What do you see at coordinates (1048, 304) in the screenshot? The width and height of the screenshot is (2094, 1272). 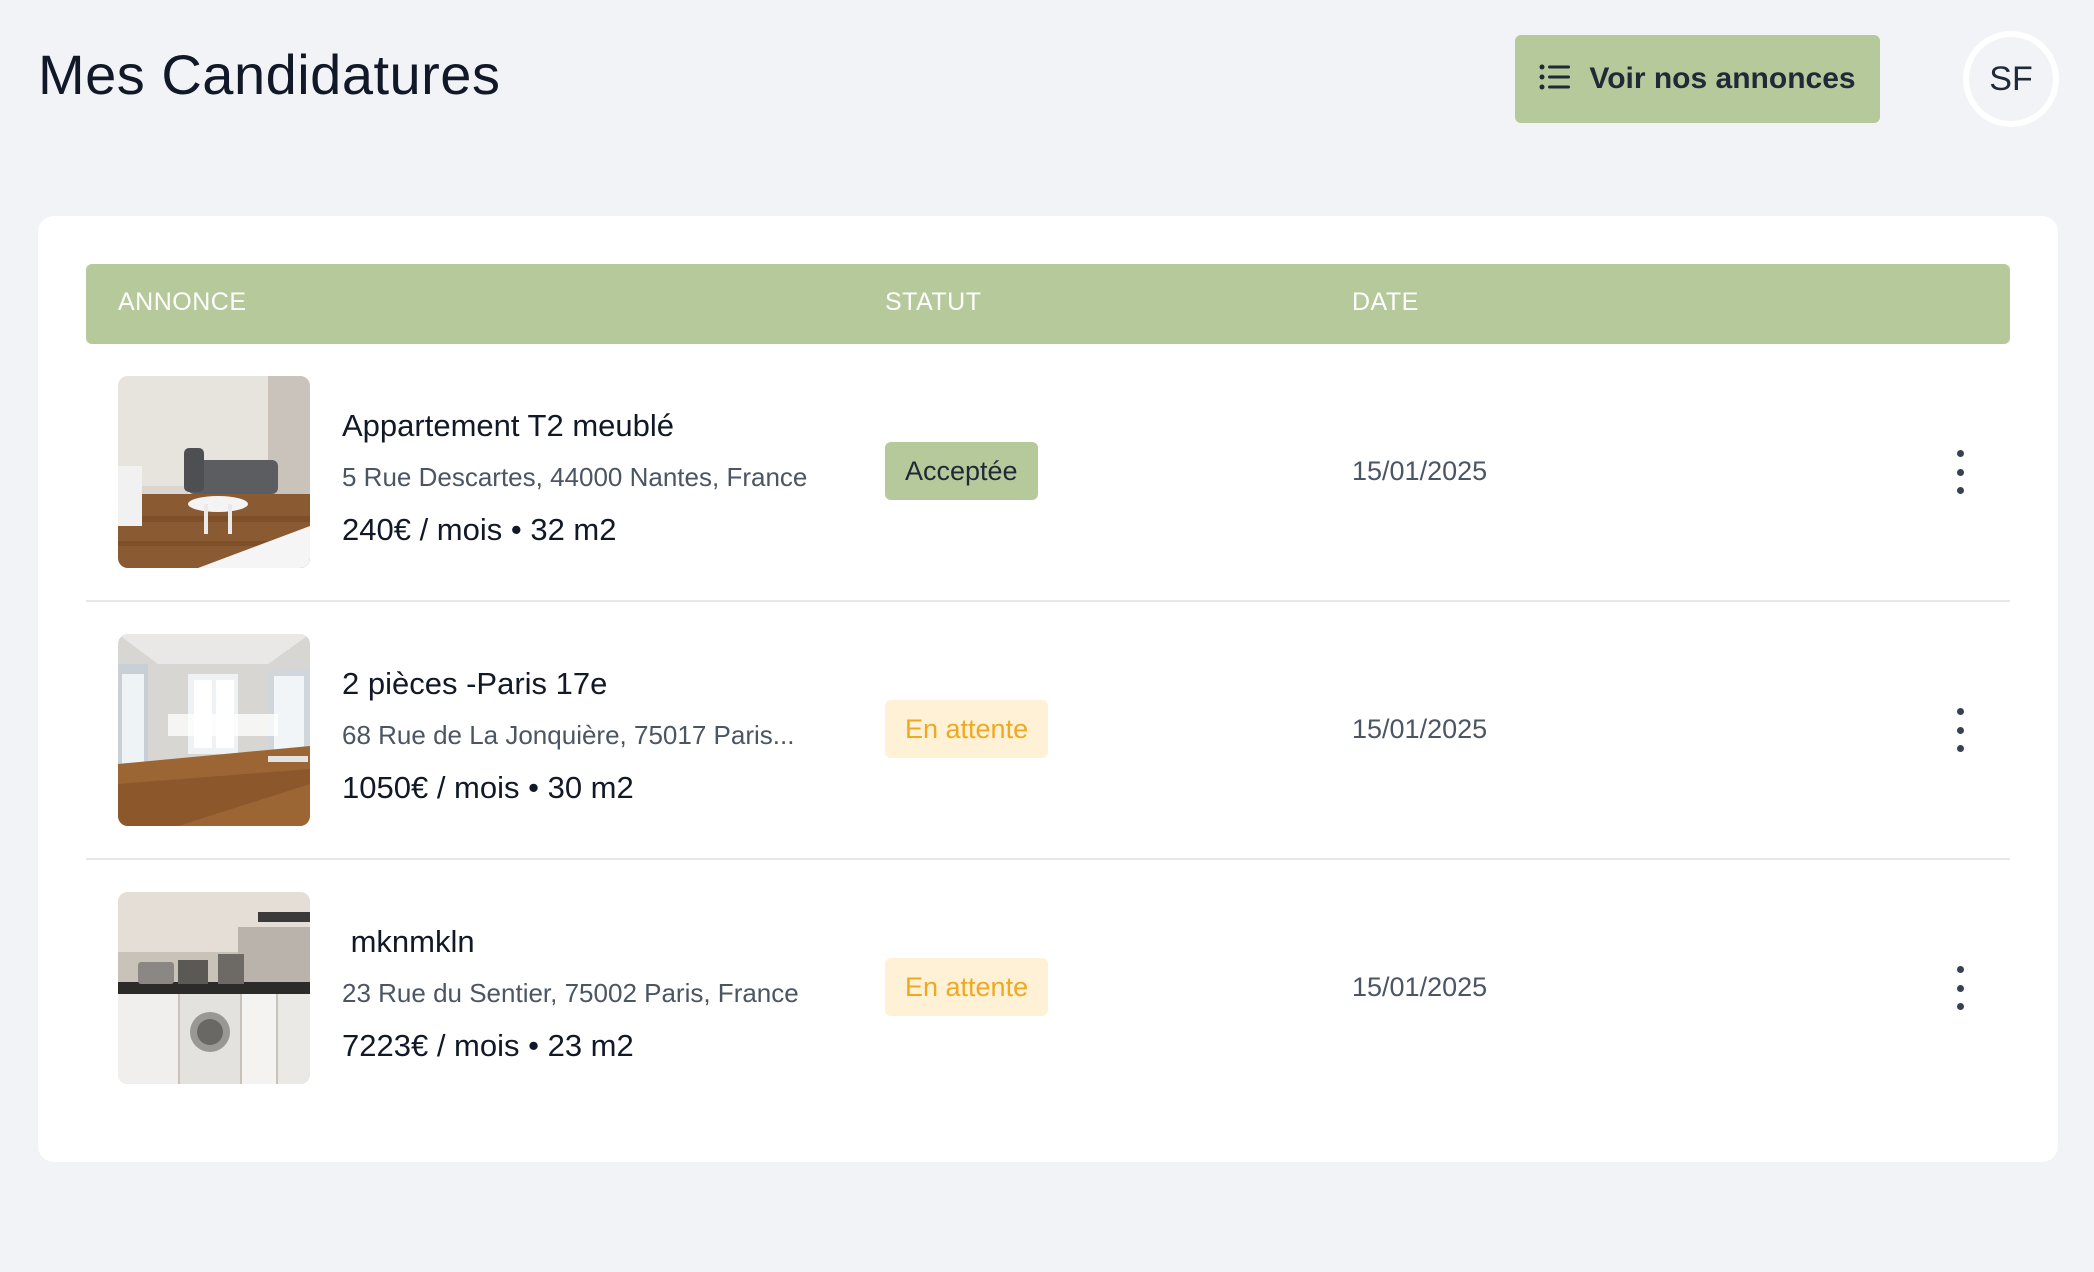 I see `table-header: ANNONCE STATUT DATE` at bounding box center [1048, 304].